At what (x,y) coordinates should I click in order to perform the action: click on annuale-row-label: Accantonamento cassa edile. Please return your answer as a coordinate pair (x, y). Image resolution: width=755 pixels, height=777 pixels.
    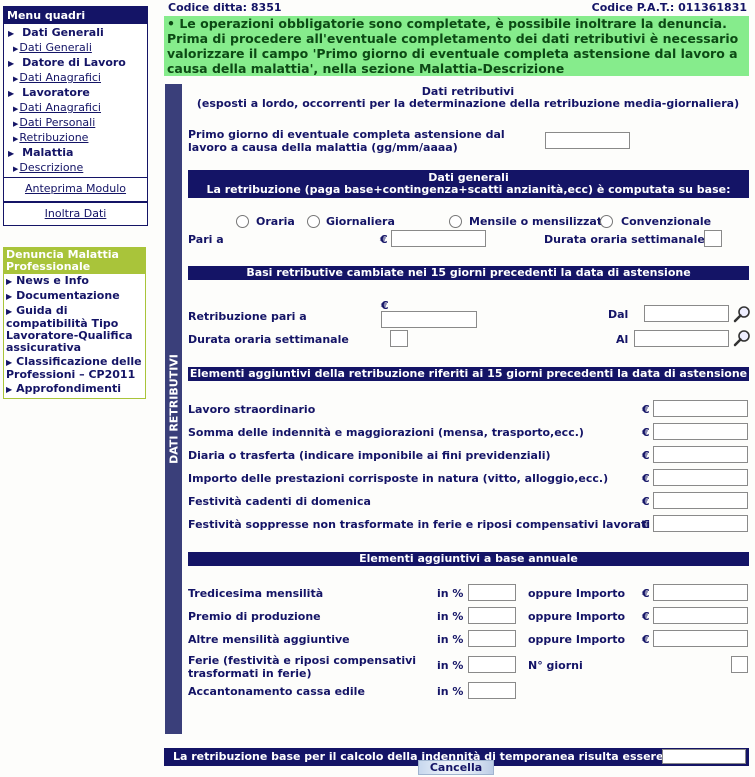
    Looking at the image, I should click on (276, 691).